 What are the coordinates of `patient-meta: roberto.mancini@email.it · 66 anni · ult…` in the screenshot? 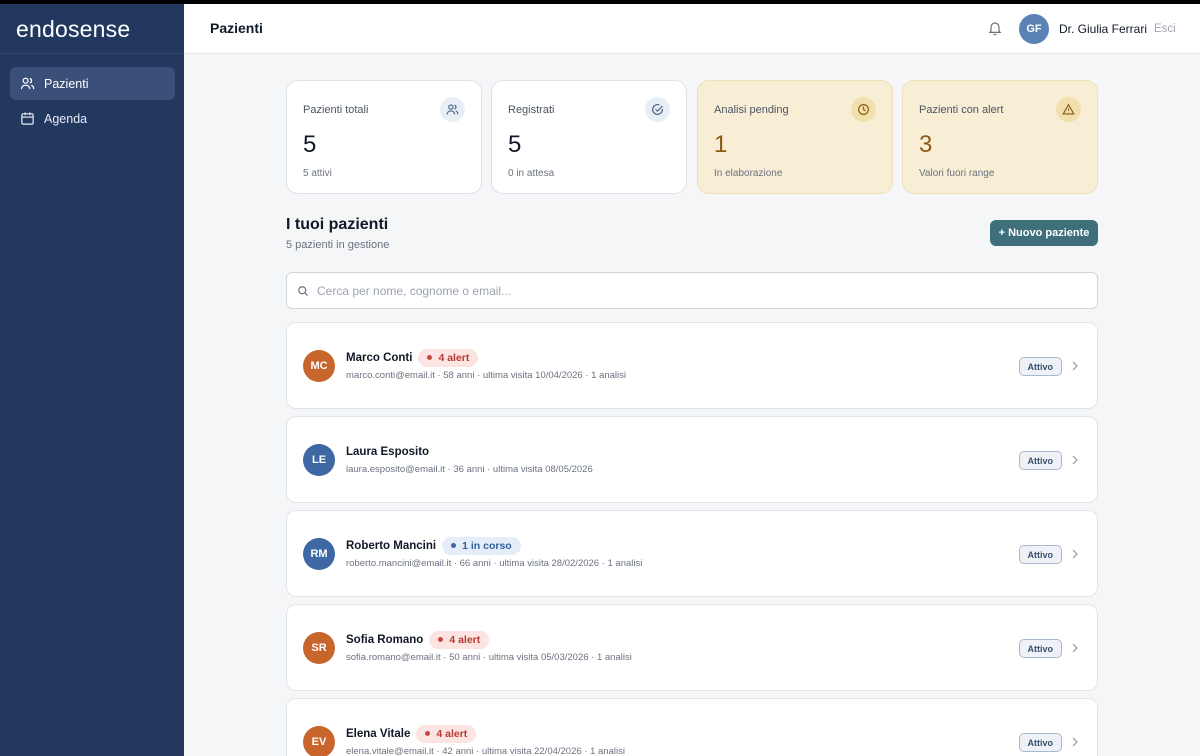 It's located at (494, 563).